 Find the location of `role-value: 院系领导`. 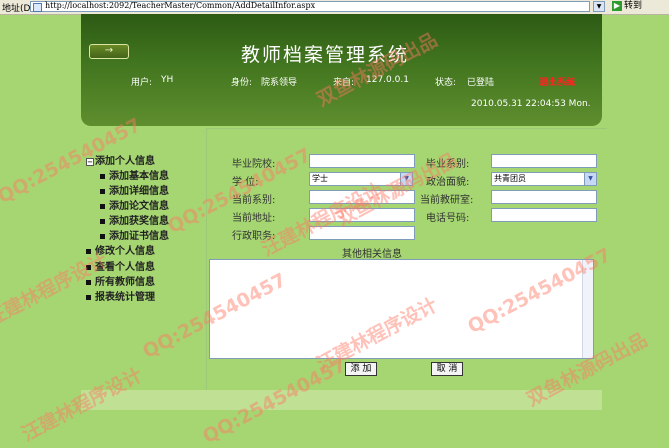

role-value: 院系领导 is located at coordinates (279, 83).